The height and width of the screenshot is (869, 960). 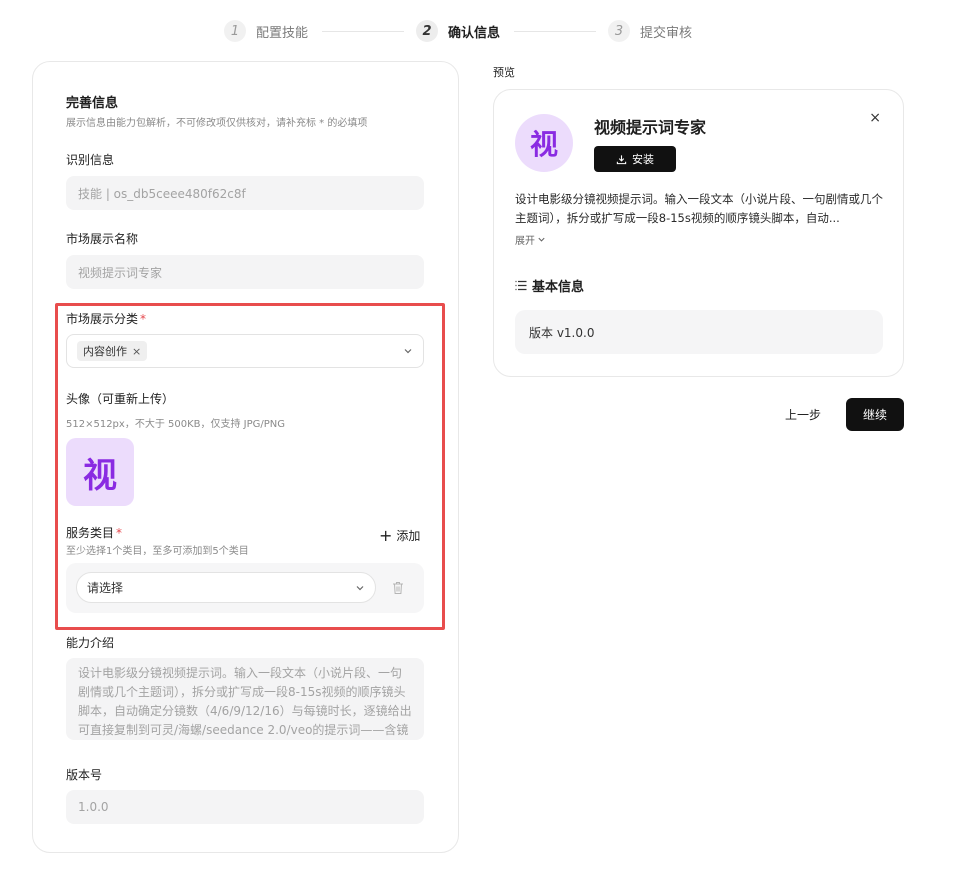 I want to click on version-label: 版本号, so click(x=84, y=775).